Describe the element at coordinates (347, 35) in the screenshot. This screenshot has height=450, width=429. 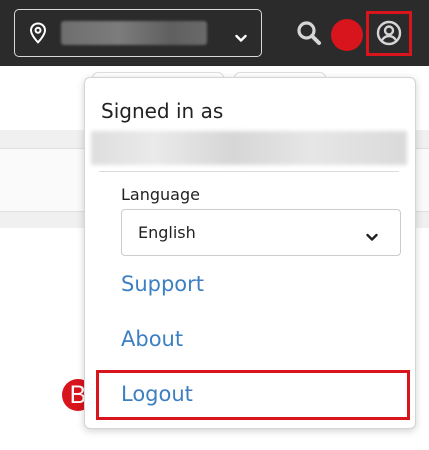
I see `annotation-marker-a` at that location.